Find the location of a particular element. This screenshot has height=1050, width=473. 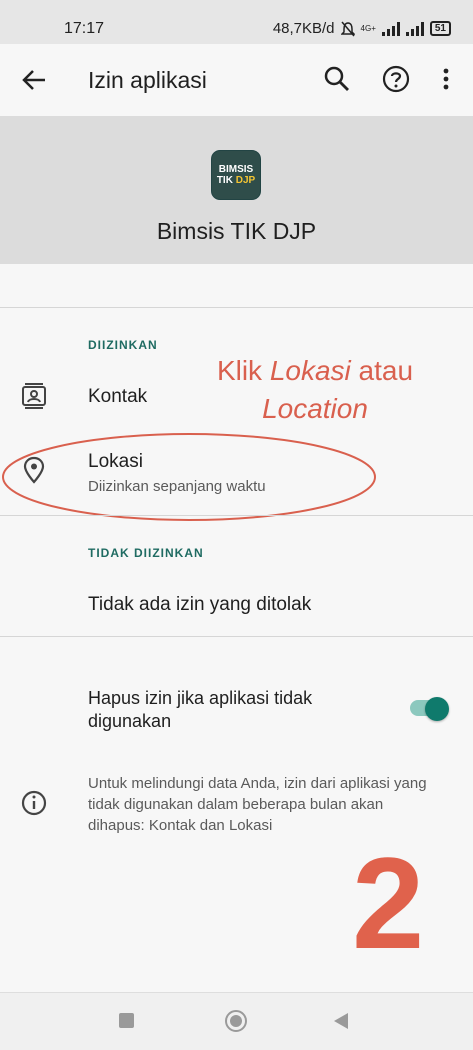

home-icon-inner is located at coordinates (236, 1021).